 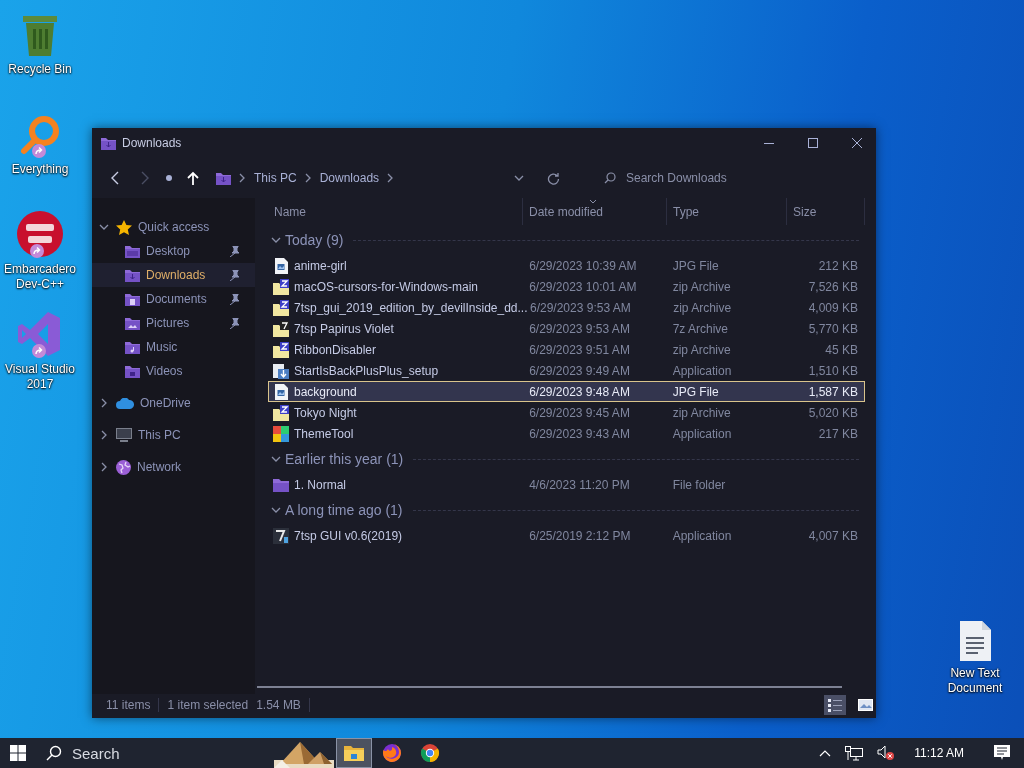 What do you see at coordinates (579, 370) in the screenshot?
I see `date-cell-text: 6/29/2023 9:49 AM` at bounding box center [579, 370].